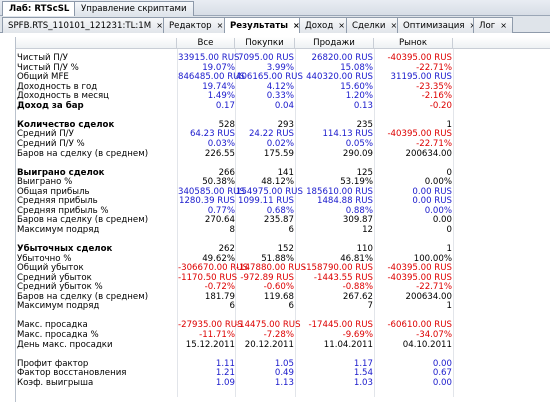  I want to click on cell-buys: 0.49, so click(284, 373).